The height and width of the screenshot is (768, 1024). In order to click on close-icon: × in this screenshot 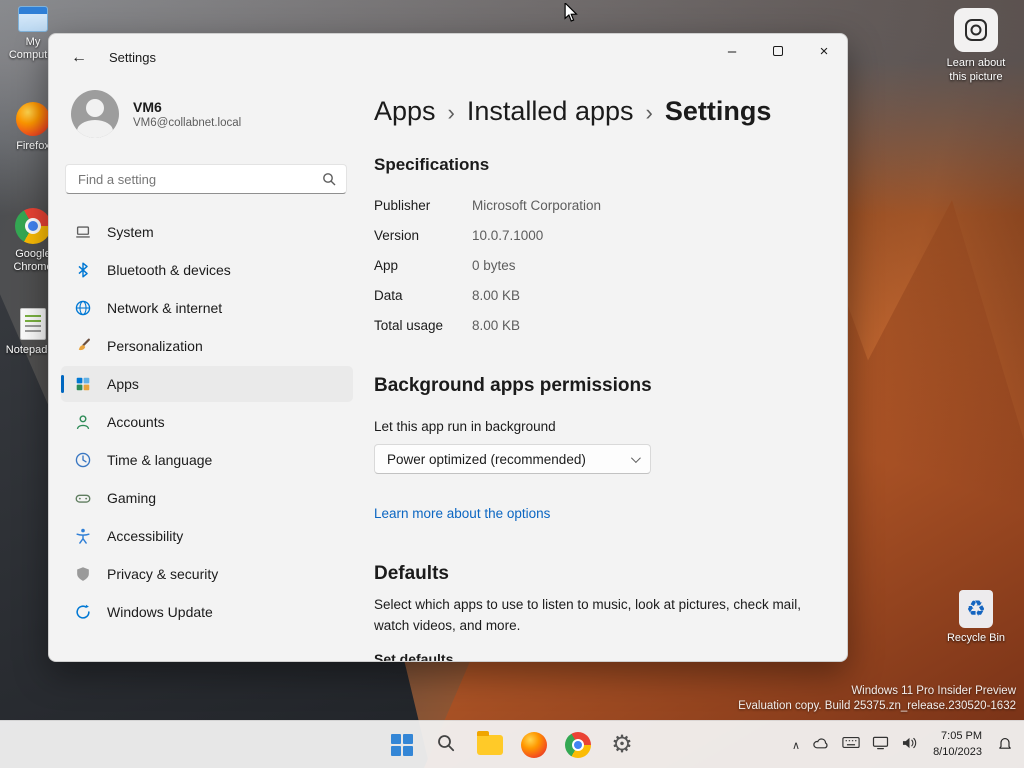, I will do `click(824, 51)`.